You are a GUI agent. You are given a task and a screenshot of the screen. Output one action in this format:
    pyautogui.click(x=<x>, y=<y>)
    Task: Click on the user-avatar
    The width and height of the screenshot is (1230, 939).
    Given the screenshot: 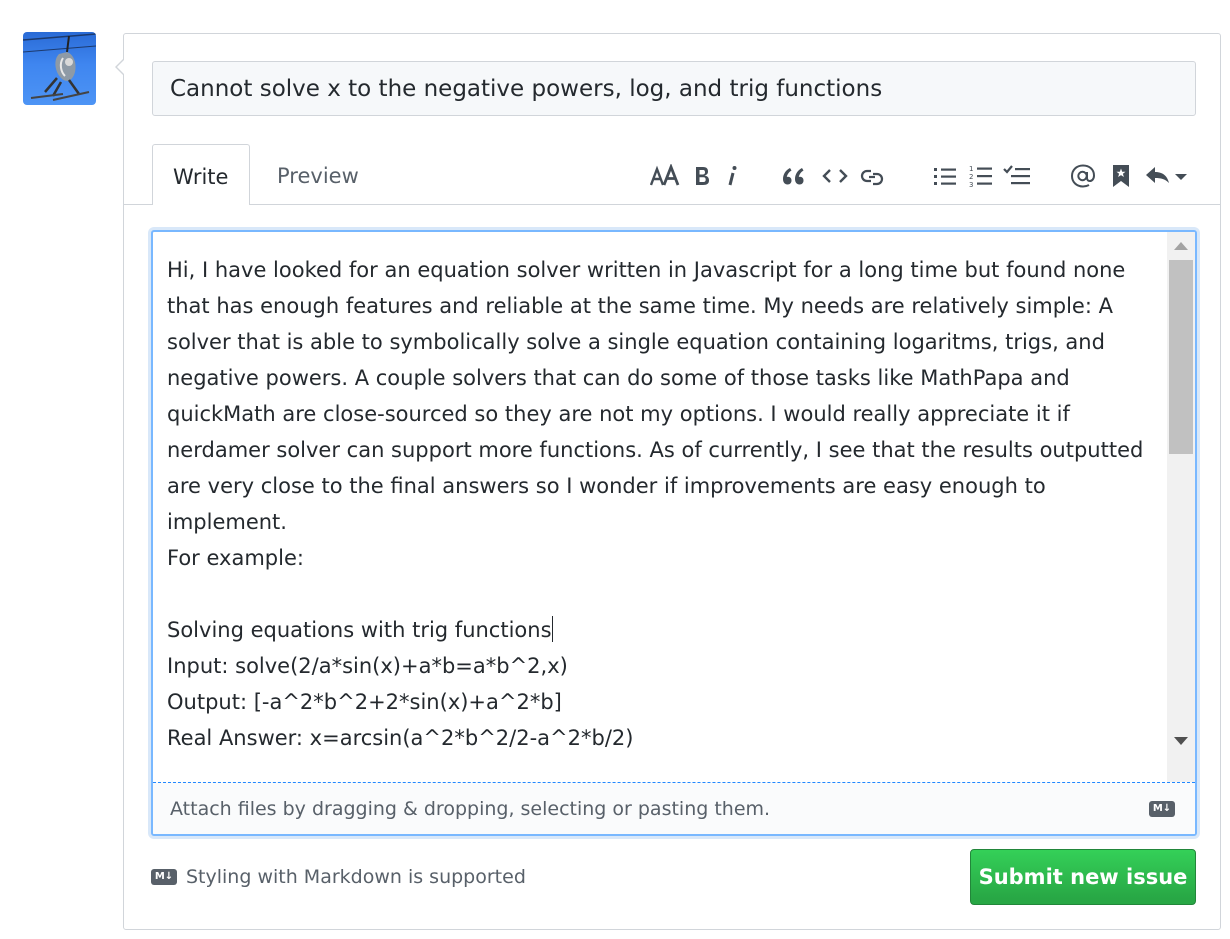 What is the action you would take?
    pyautogui.click(x=59, y=68)
    